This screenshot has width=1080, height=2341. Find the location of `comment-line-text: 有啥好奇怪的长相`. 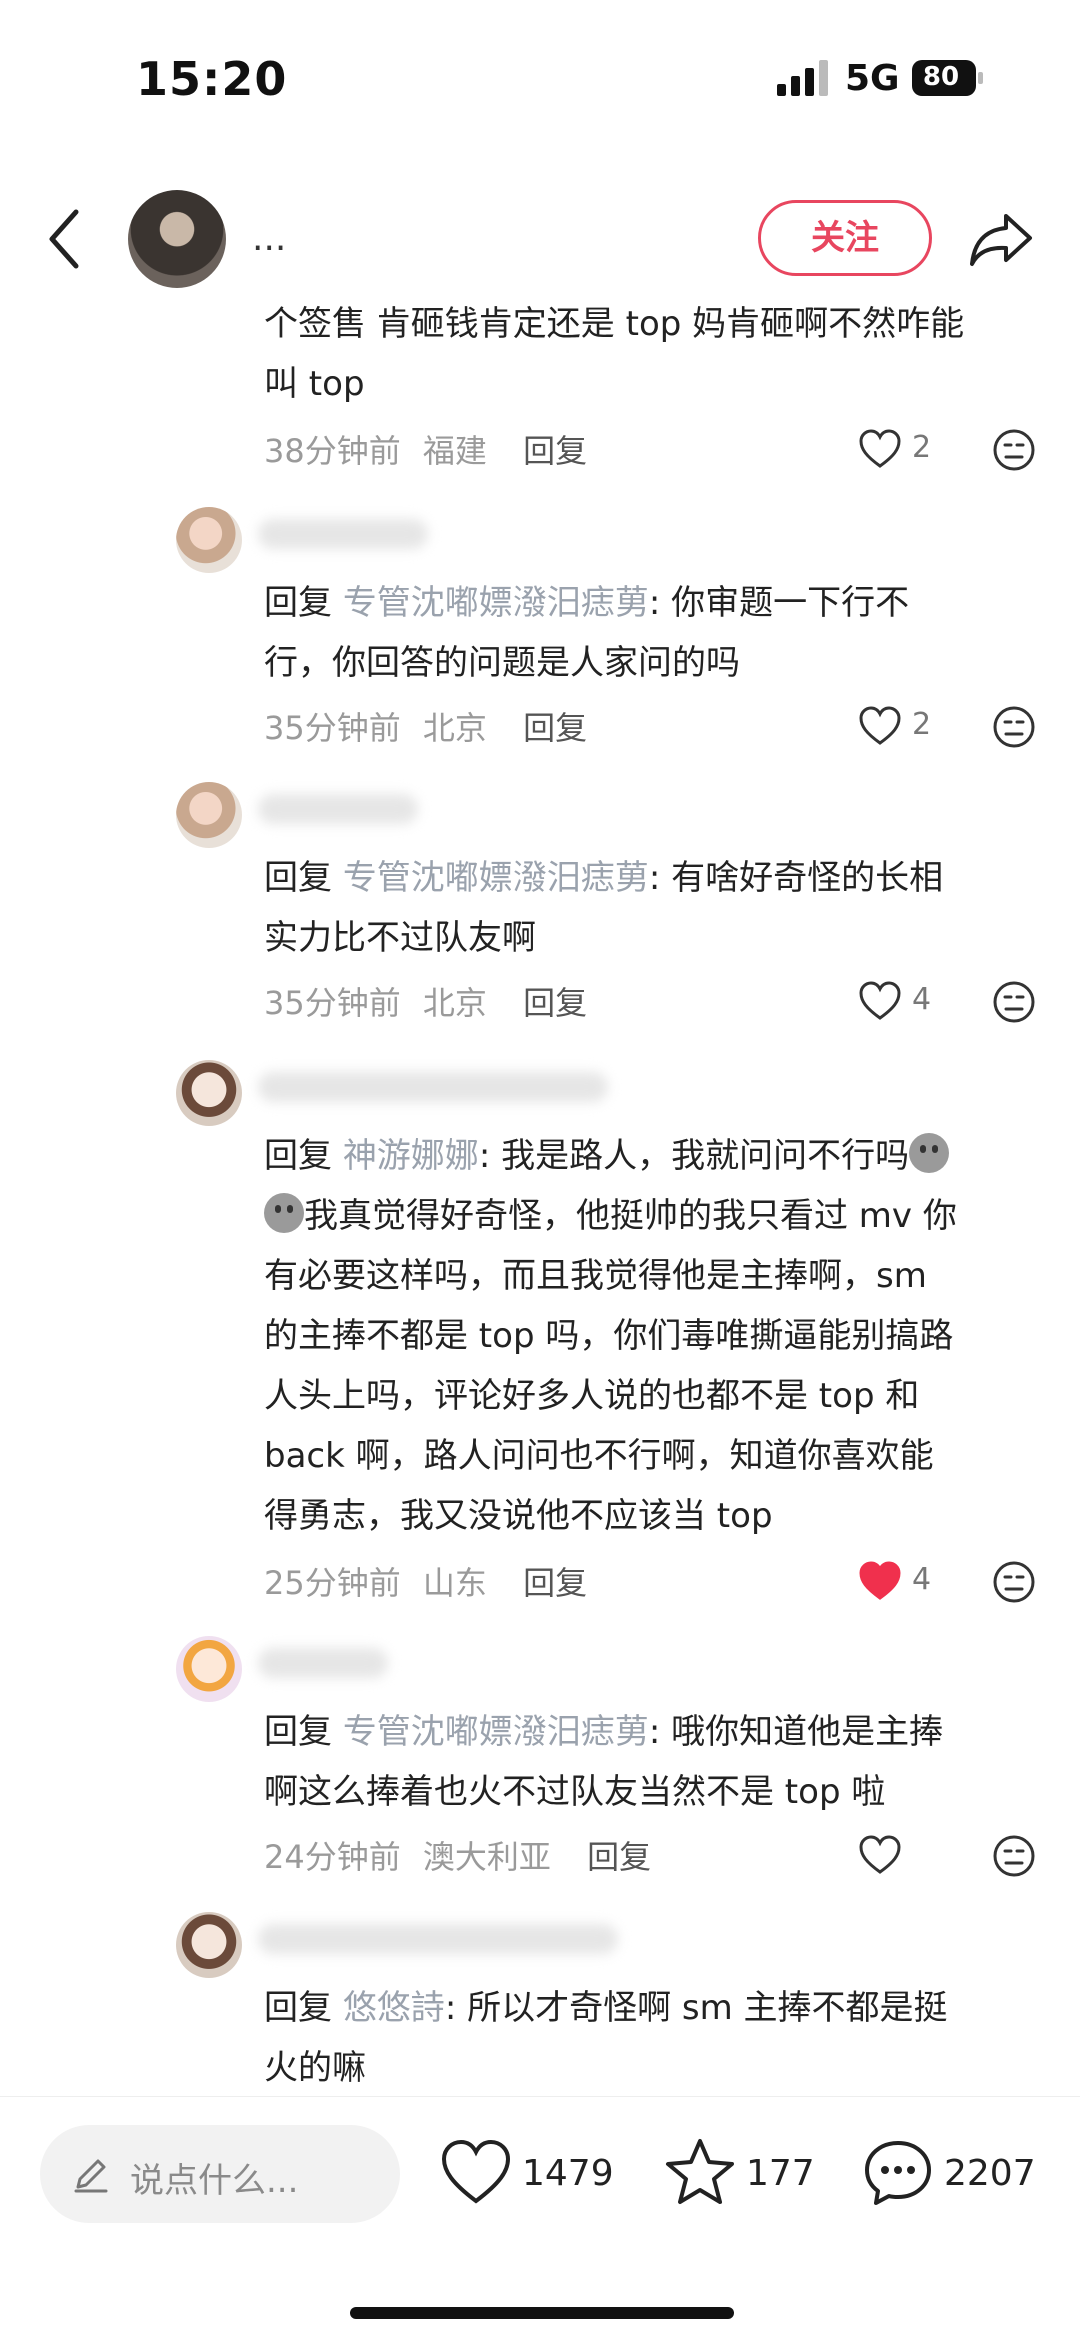

comment-line-text: 有啥好奇怪的长相 is located at coordinates (807, 878).